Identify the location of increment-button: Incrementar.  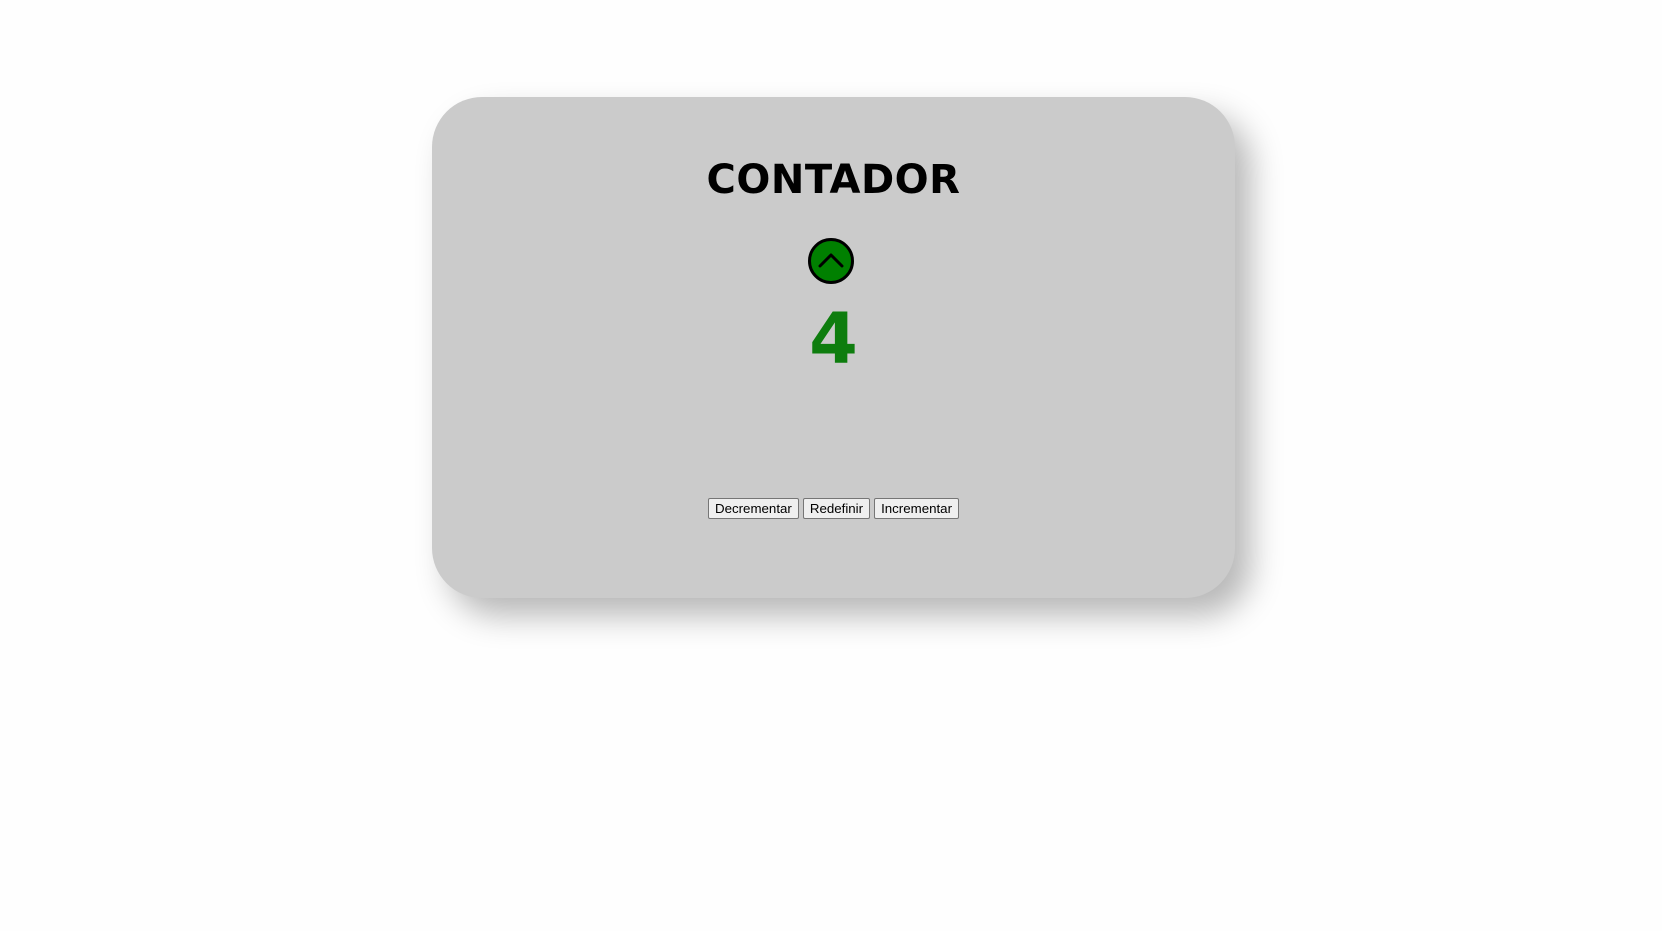
(917, 508).